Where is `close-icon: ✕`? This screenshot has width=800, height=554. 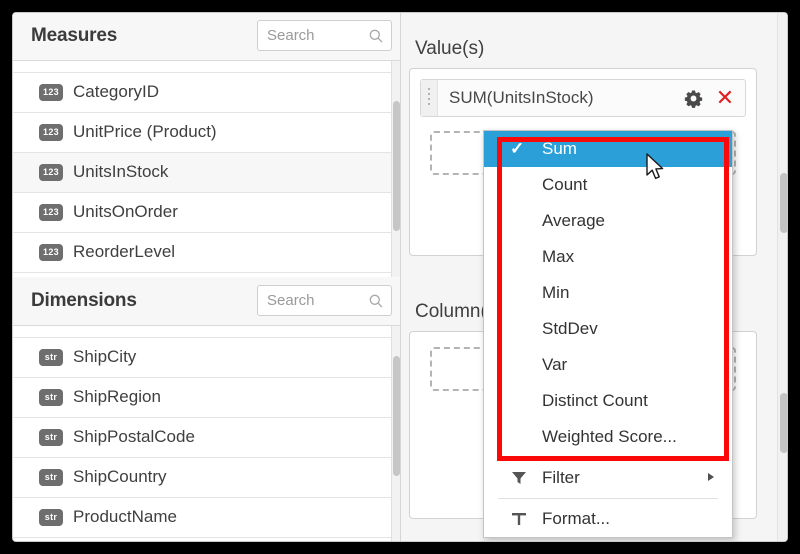 close-icon: ✕ is located at coordinates (725, 98).